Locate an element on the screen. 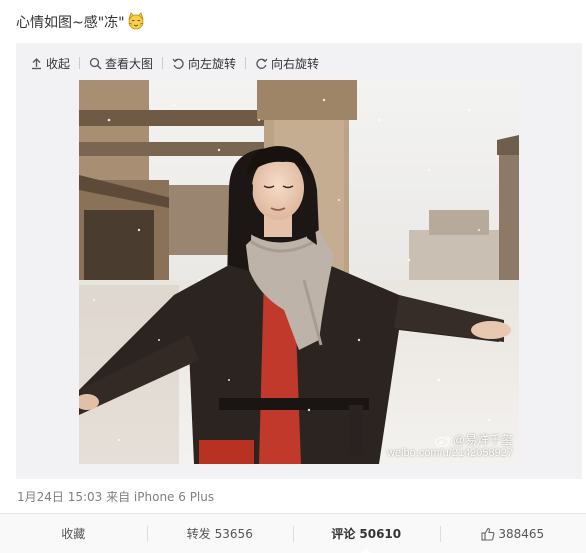 The width and height of the screenshot is (586, 553). watermark-user: @易烊千玺 is located at coordinates (482, 440).